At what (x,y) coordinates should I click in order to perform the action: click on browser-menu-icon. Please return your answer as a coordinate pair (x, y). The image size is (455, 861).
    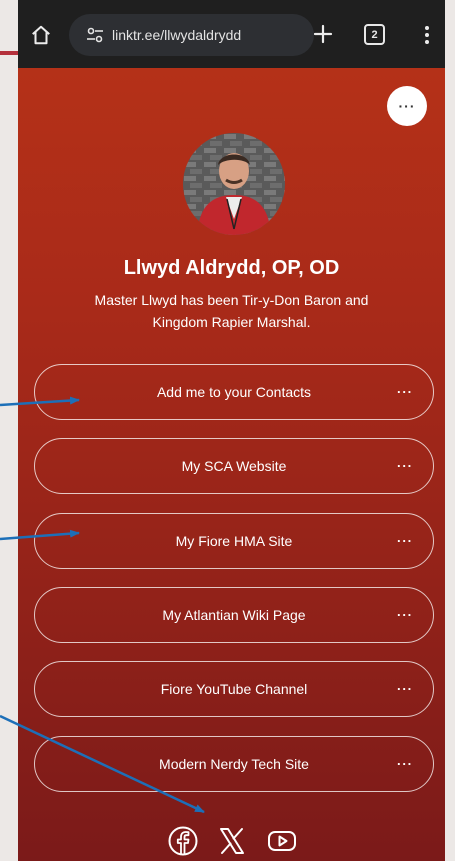
    Looking at the image, I should click on (427, 35).